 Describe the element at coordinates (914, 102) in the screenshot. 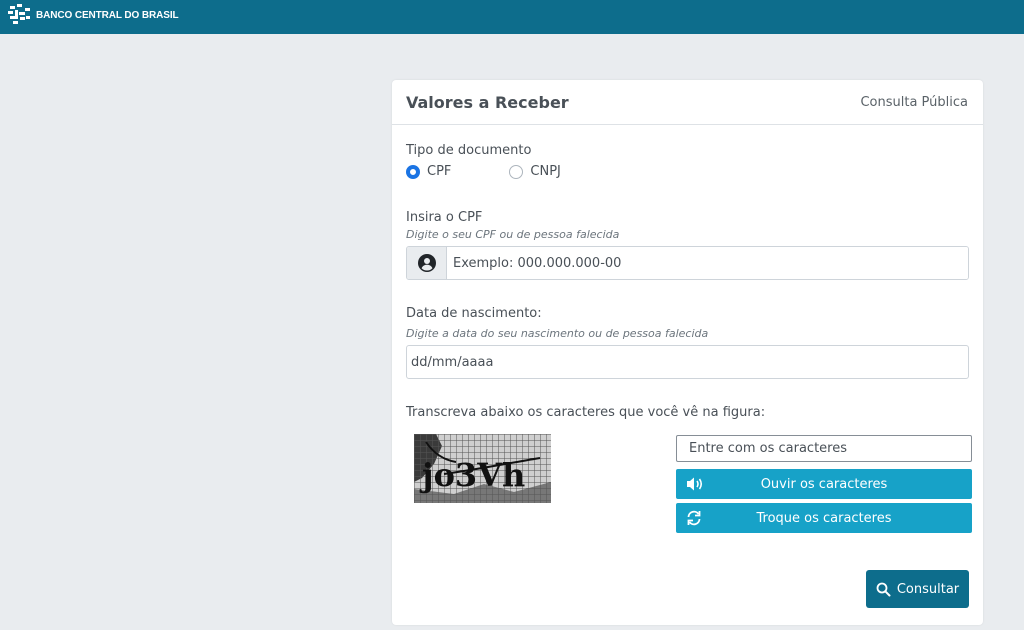

I see `card-subtitle: Consulta Pública` at that location.